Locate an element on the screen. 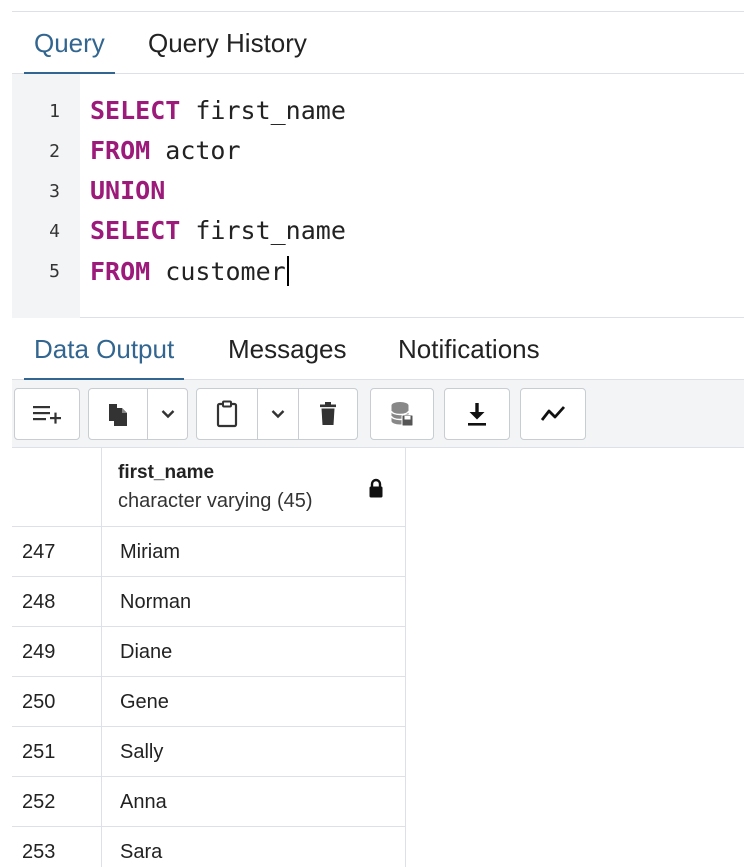  table-row: 247 Miriam is located at coordinates (209, 552).